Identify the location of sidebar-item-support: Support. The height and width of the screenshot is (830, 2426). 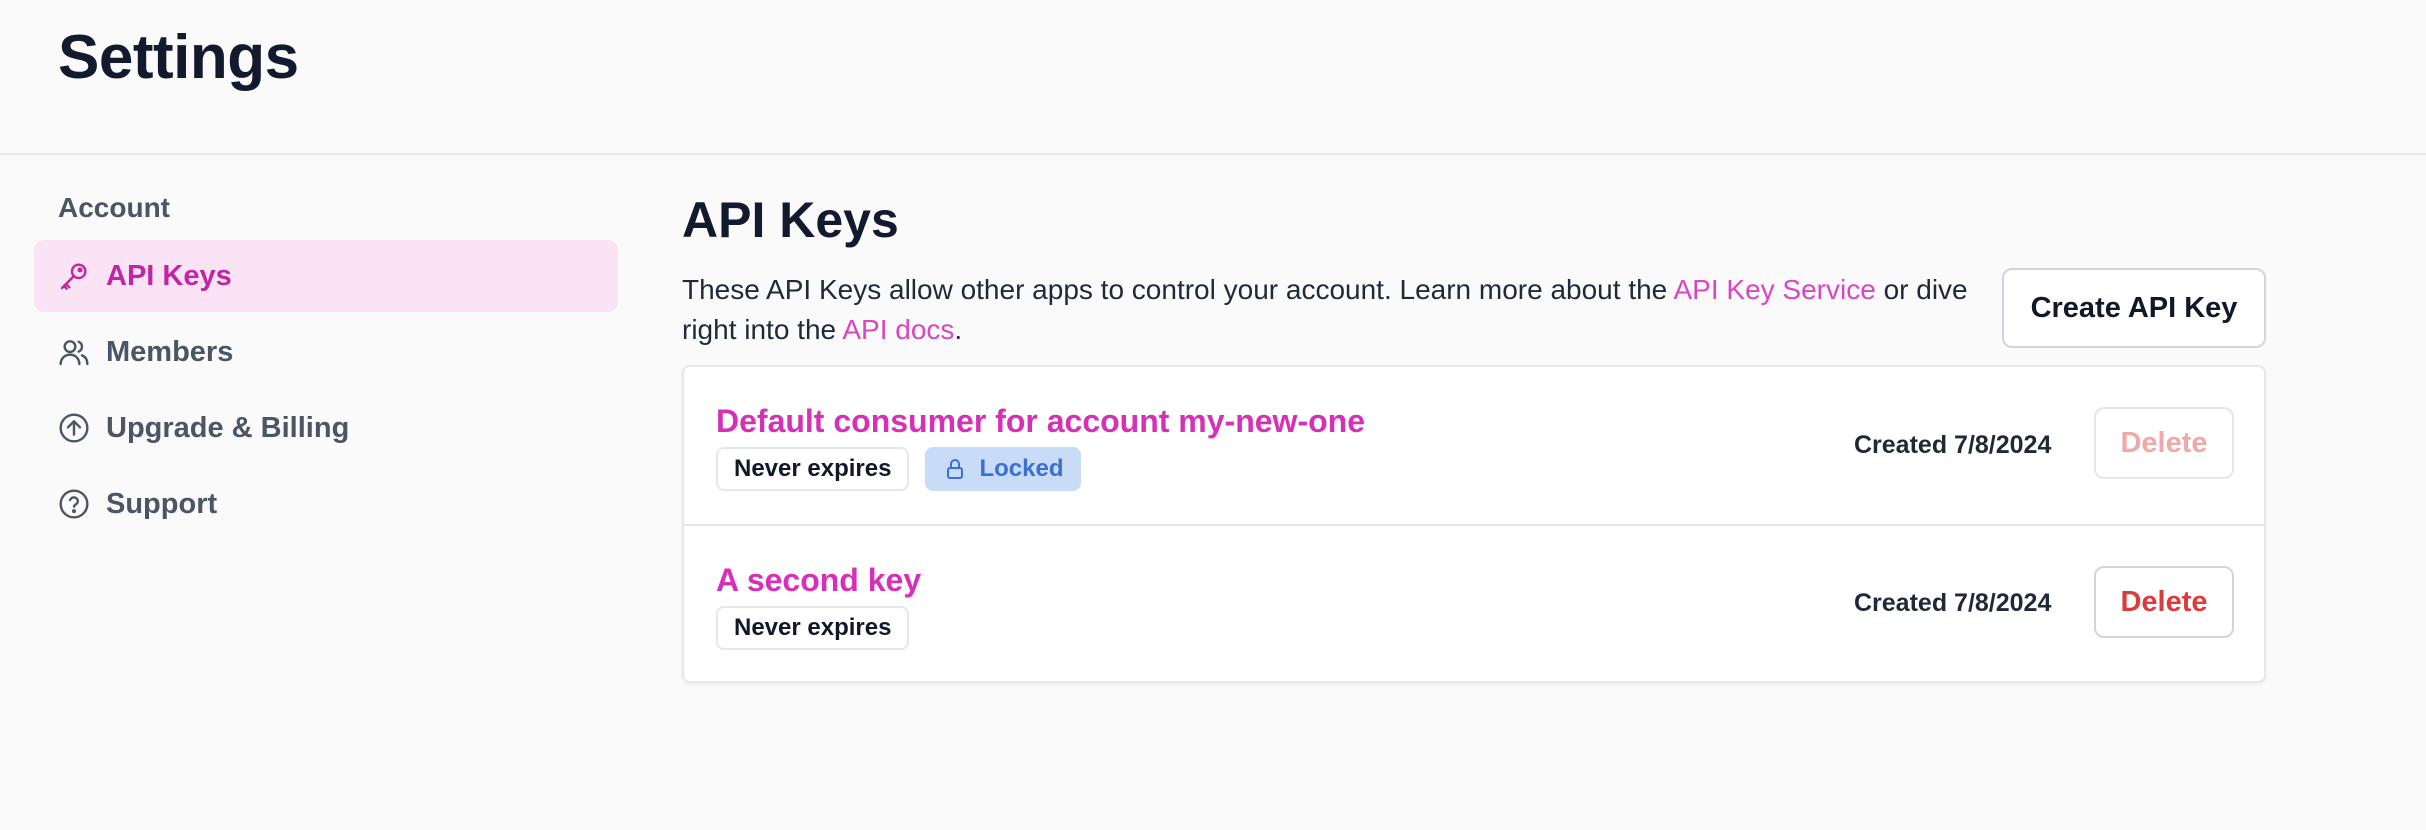
(326, 504).